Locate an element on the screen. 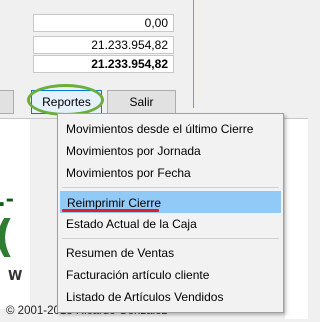  menu-item-resumen-ventas: Resumen de Ventas is located at coordinates (170, 253).